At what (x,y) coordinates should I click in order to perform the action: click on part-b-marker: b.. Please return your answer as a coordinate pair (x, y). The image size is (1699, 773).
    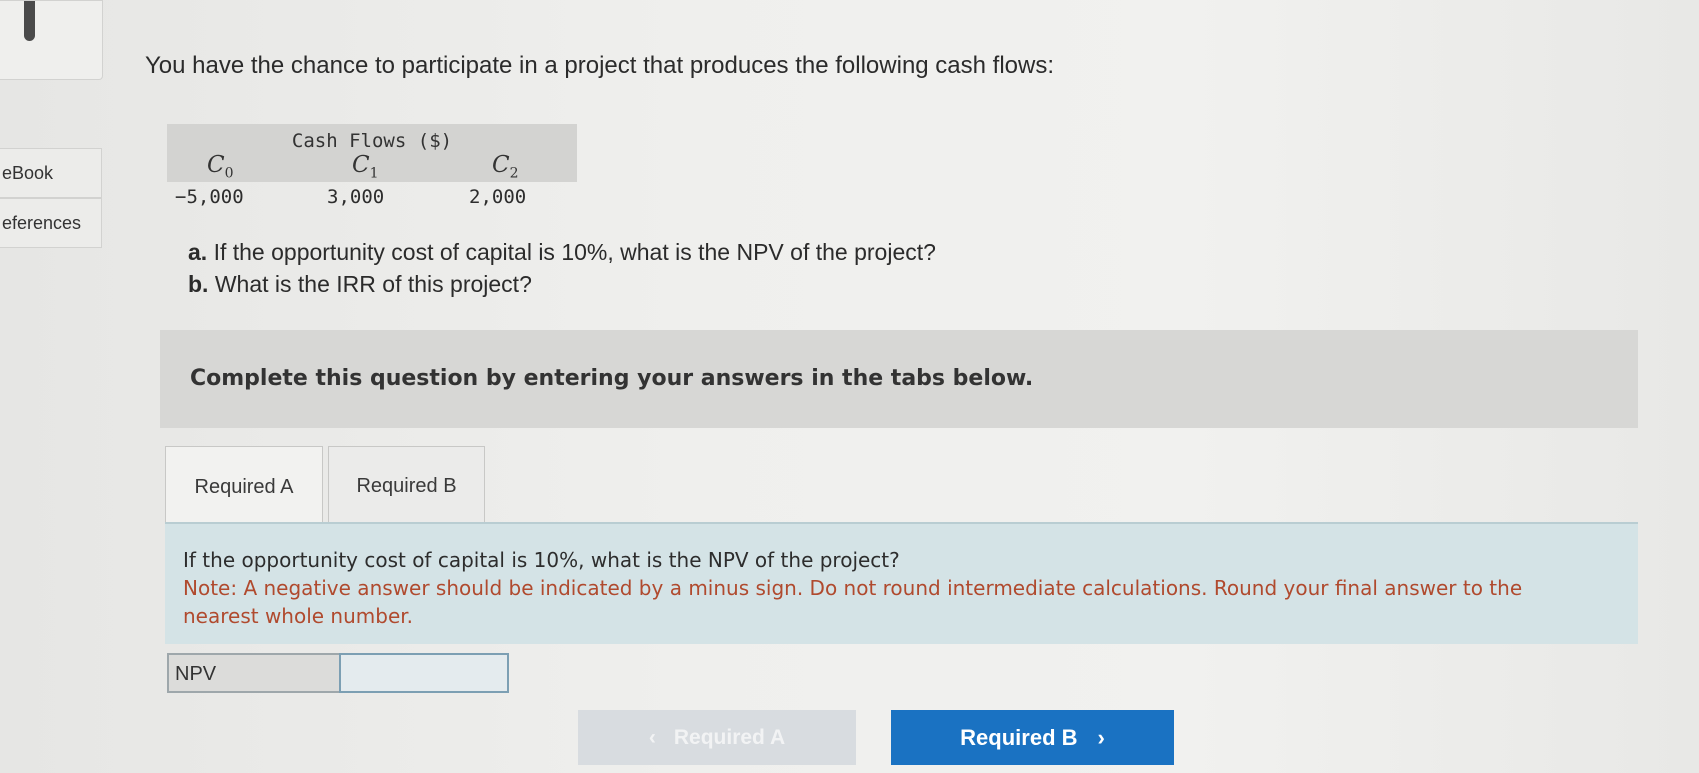
    Looking at the image, I should click on (198, 284).